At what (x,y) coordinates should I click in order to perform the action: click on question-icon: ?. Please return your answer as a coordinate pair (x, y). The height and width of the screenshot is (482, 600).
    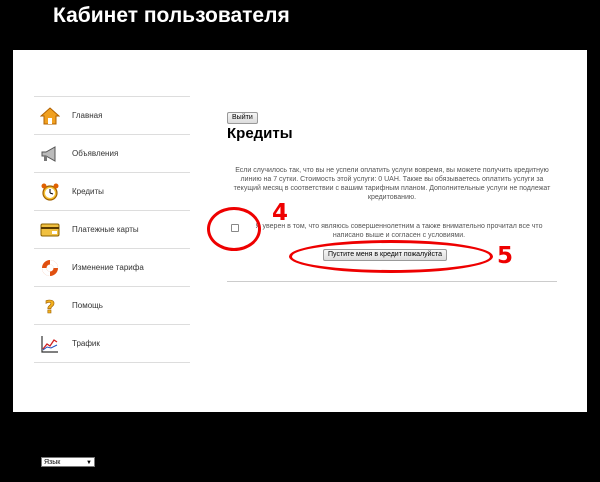
    Looking at the image, I should click on (50, 306).